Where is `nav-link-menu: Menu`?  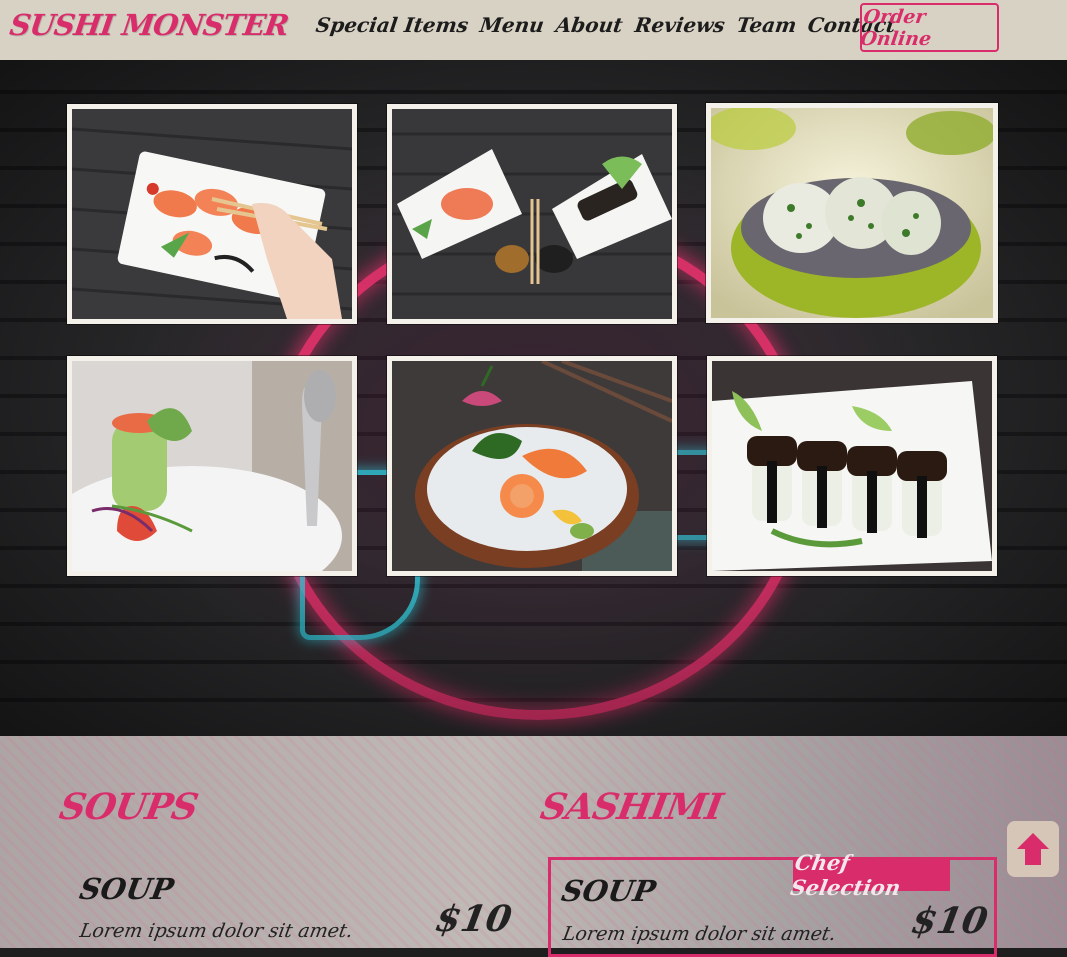
nav-link-menu: Menu is located at coordinates (512, 25).